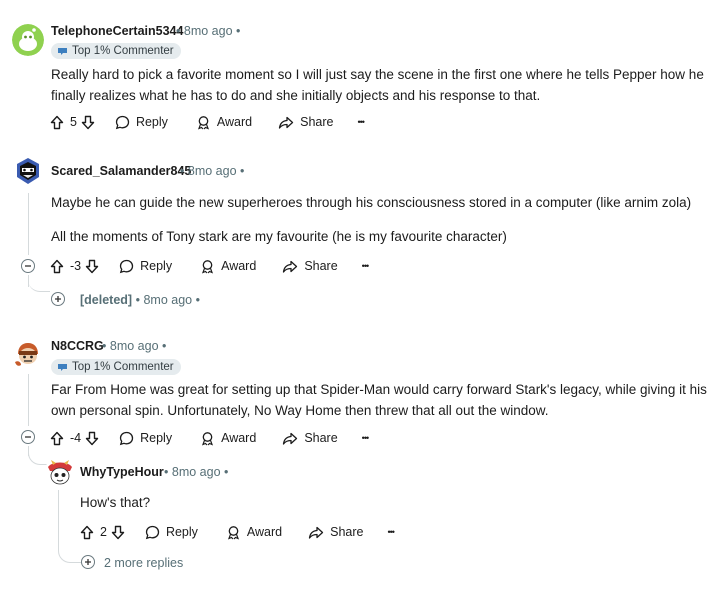  I want to click on username: Scared_Salamander845, so click(121, 171).